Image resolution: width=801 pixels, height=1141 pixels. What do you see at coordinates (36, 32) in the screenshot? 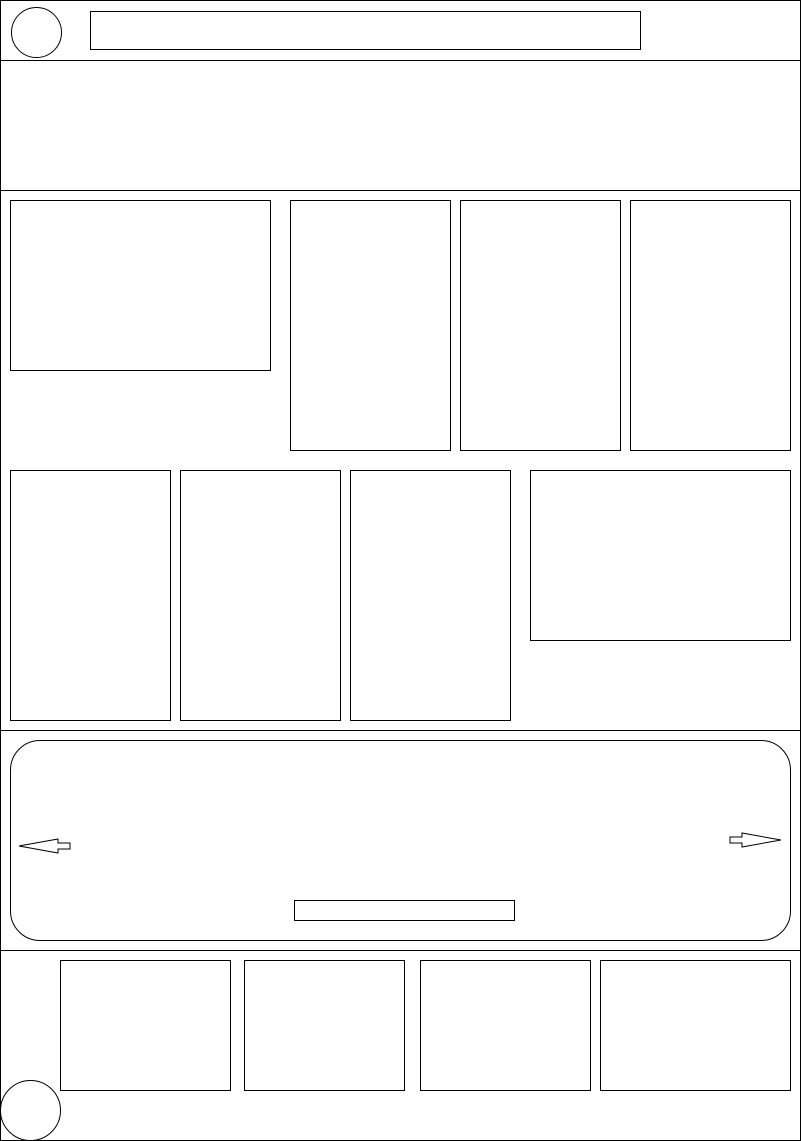
I see `logo-circle` at bounding box center [36, 32].